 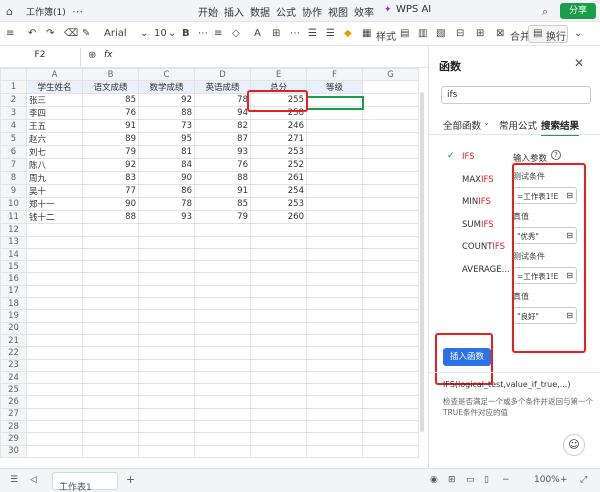 I want to click on align-left-icon: ≡, so click(x=218, y=33).